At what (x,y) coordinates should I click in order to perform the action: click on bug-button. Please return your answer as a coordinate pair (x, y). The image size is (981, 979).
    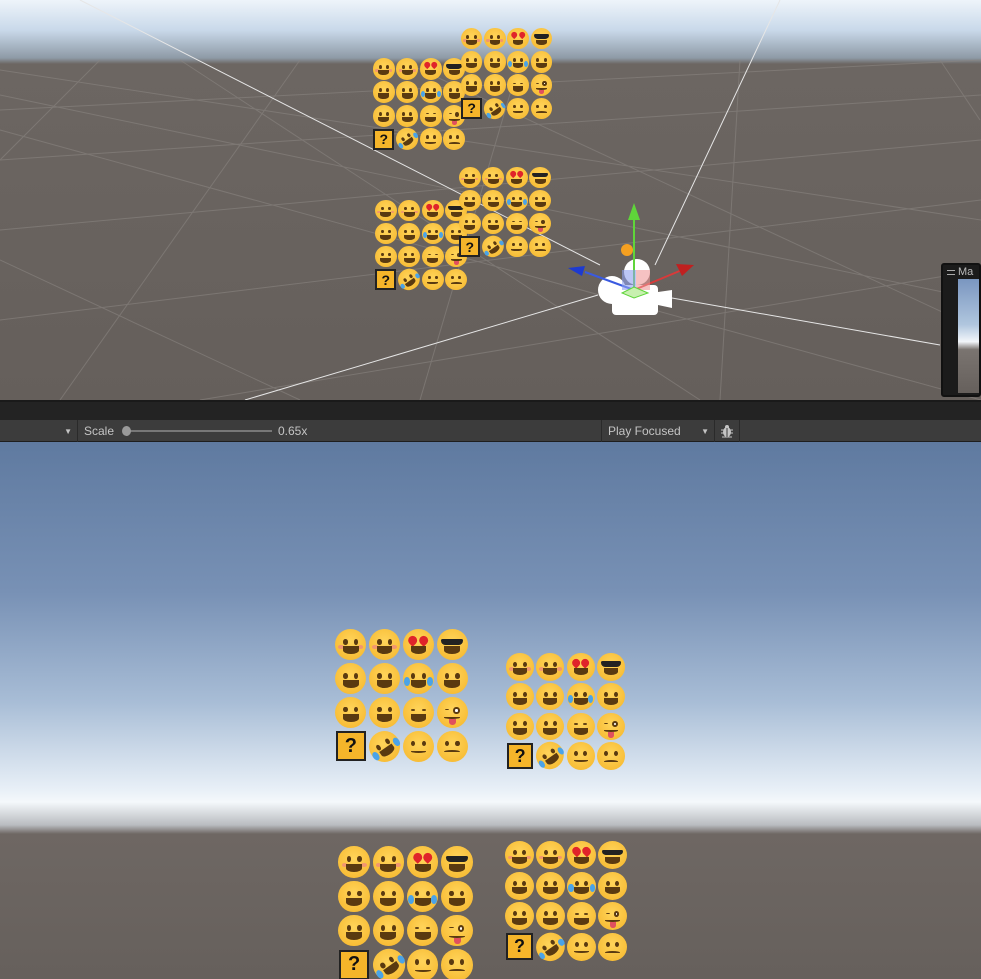
    Looking at the image, I should click on (727, 431).